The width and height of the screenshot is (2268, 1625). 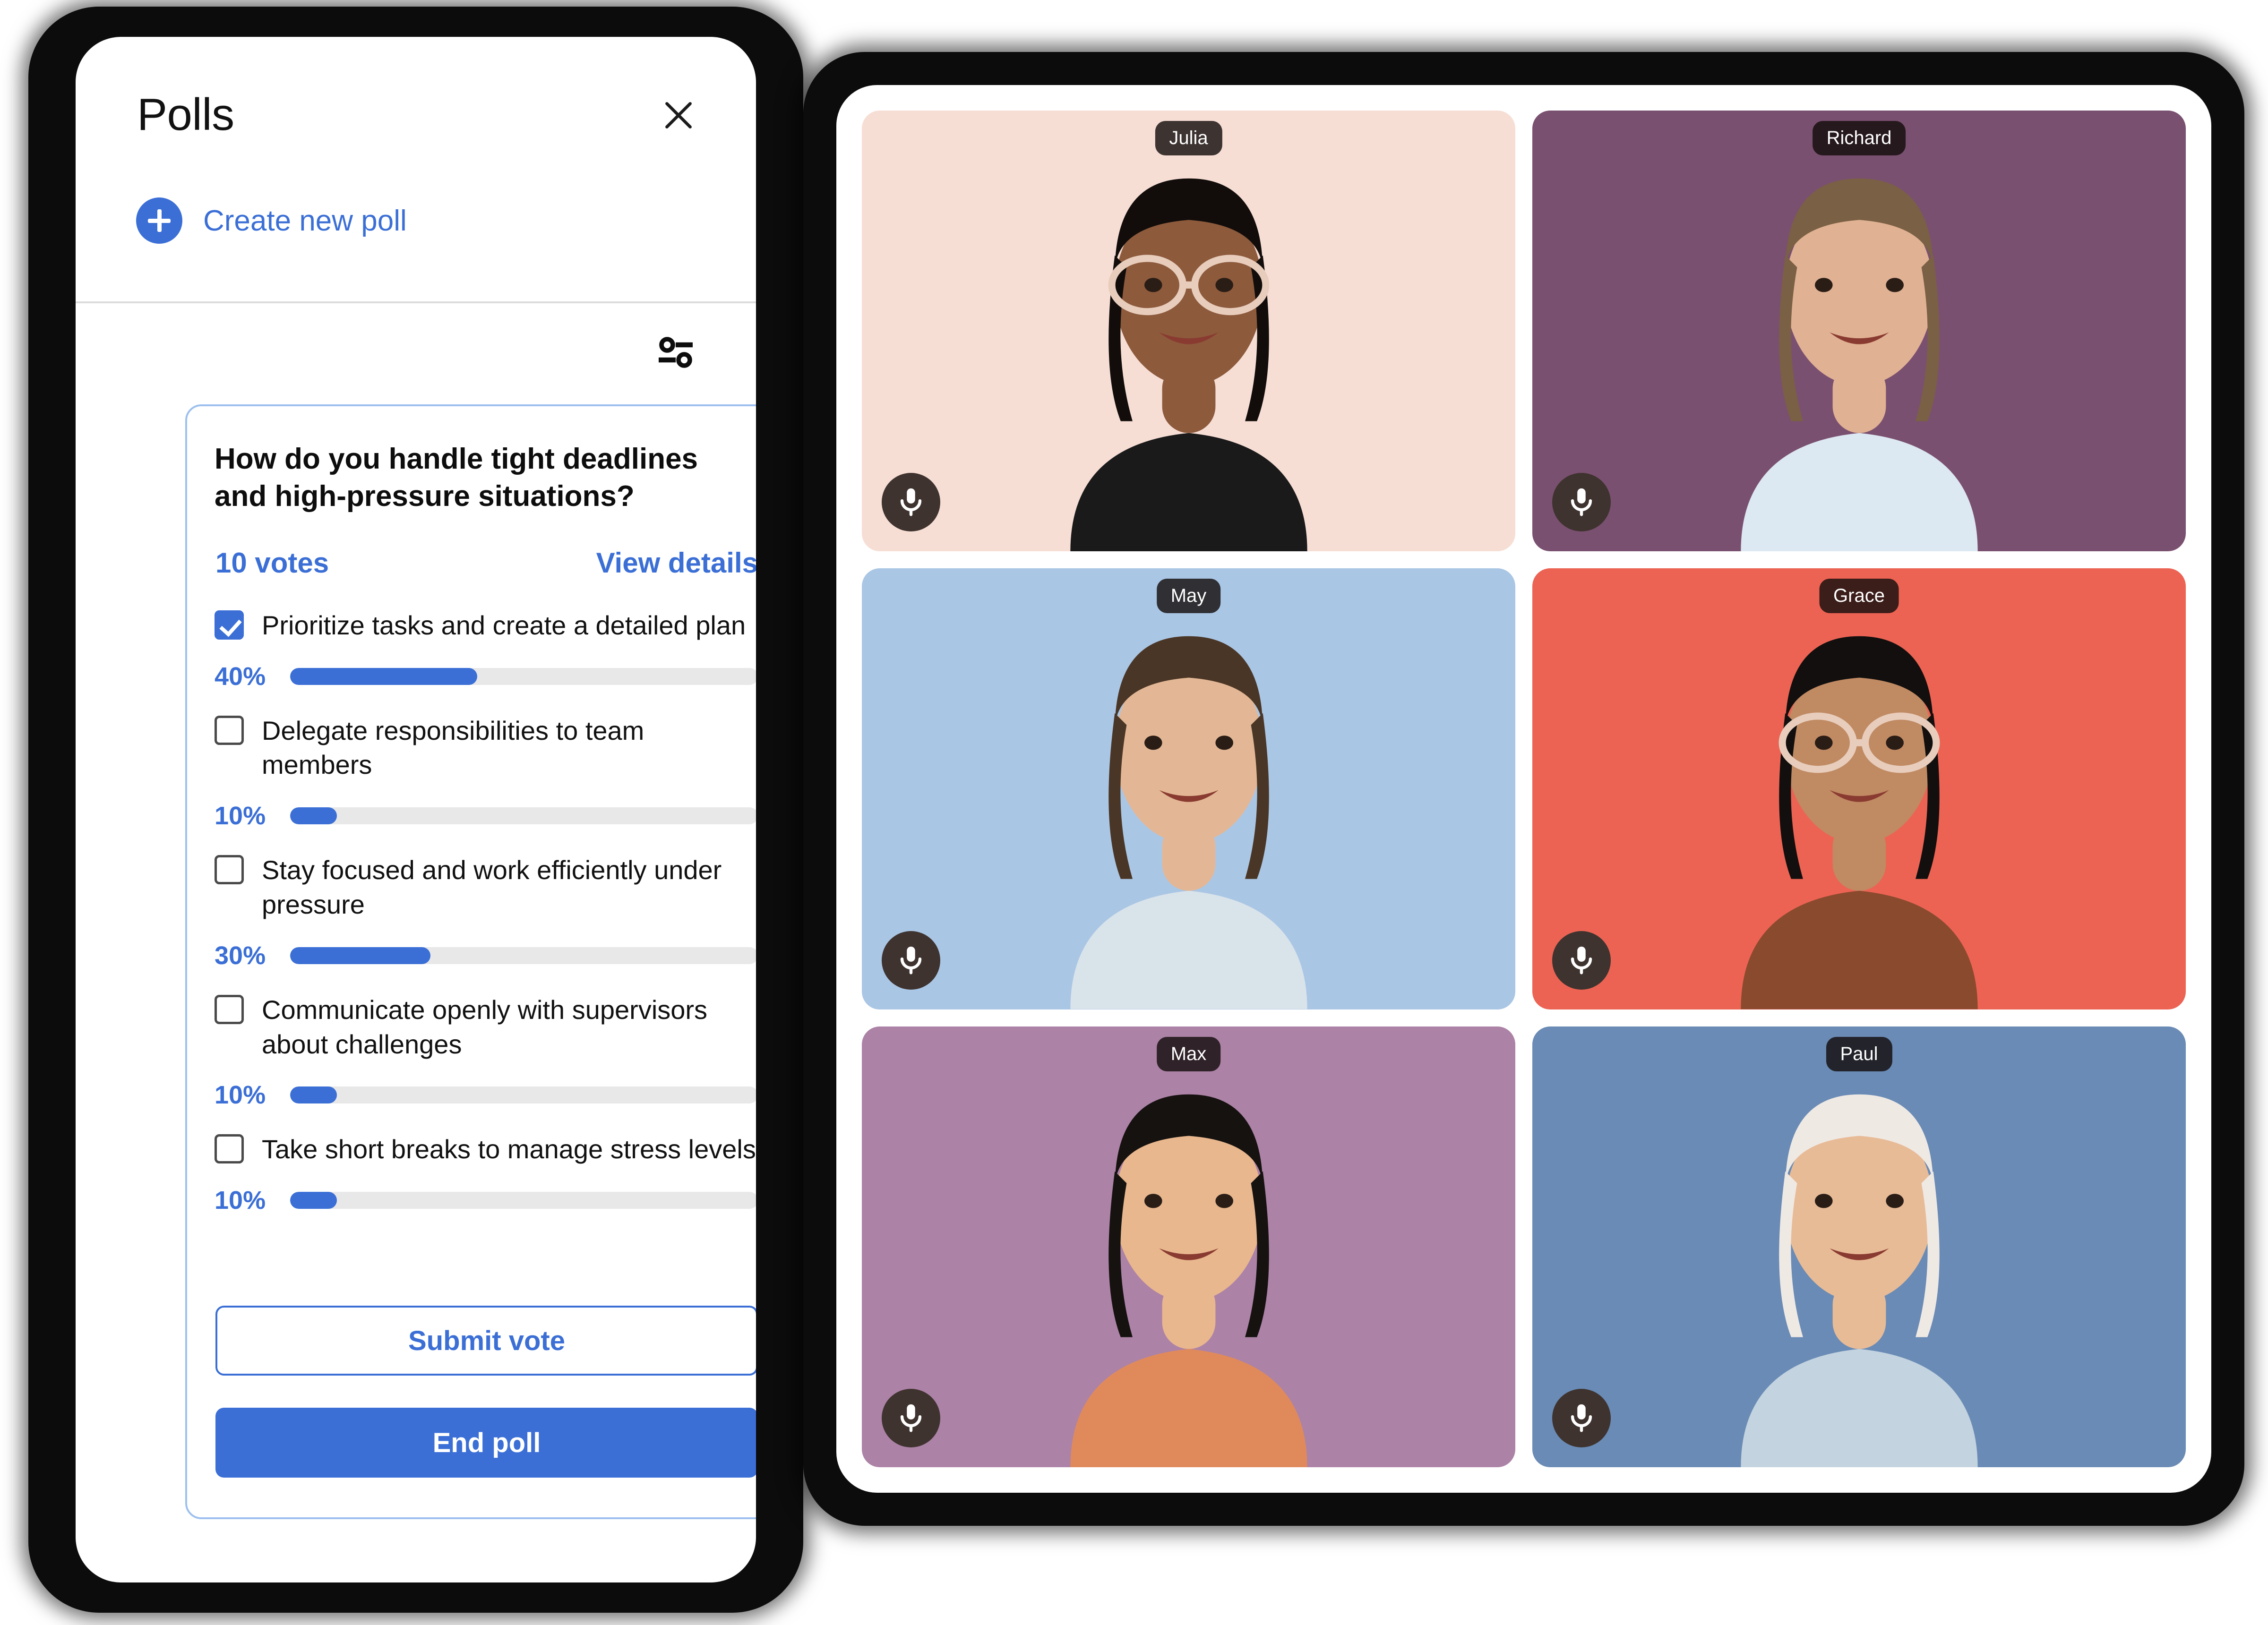 What do you see at coordinates (240, 676) in the screenshot?
I see `option-percent: 40%` at bounding box center [240, 676].